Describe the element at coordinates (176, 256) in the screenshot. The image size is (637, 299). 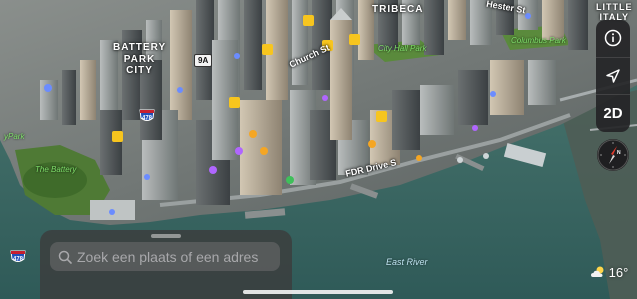
I see `search-input` at that location.